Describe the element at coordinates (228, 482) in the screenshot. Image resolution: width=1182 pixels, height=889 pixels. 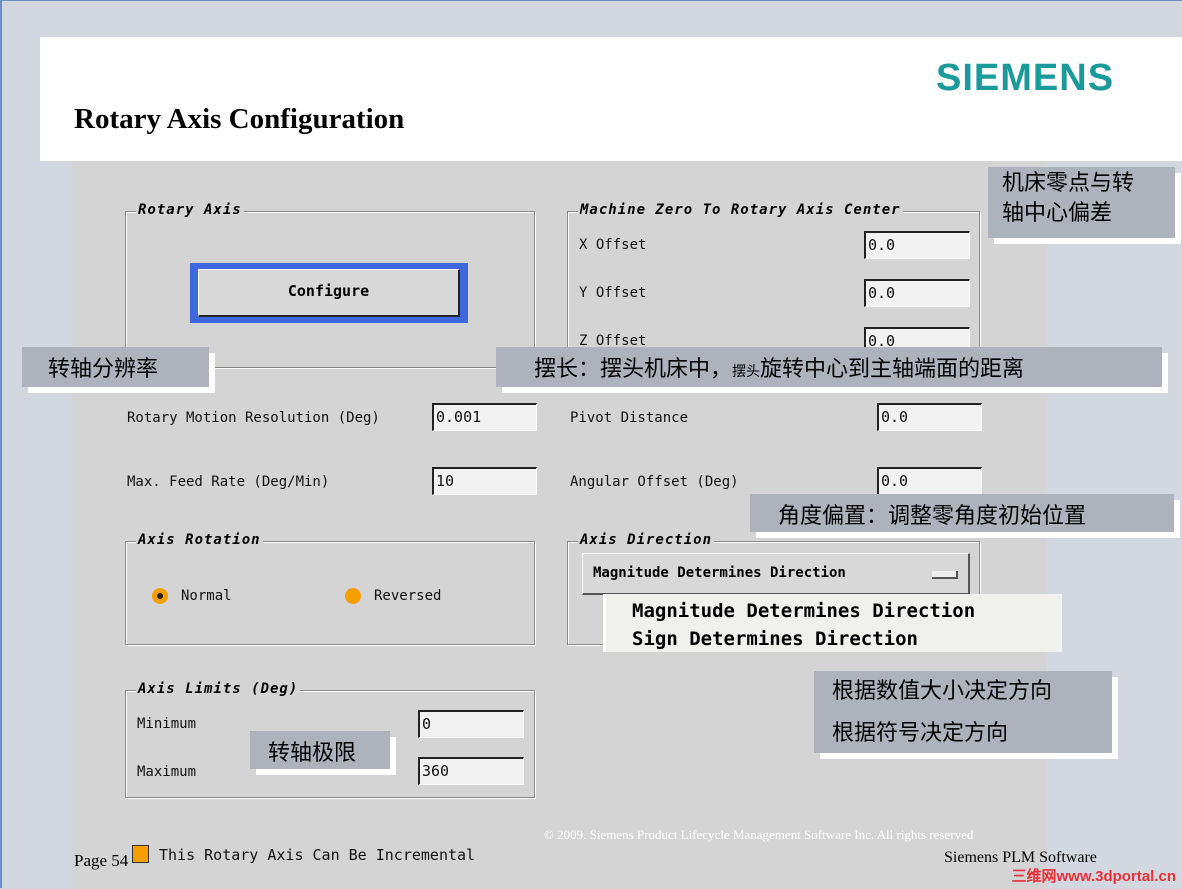
I see `feed-rate-label: Max. Feed Rate (Deg/Min)` at that location.